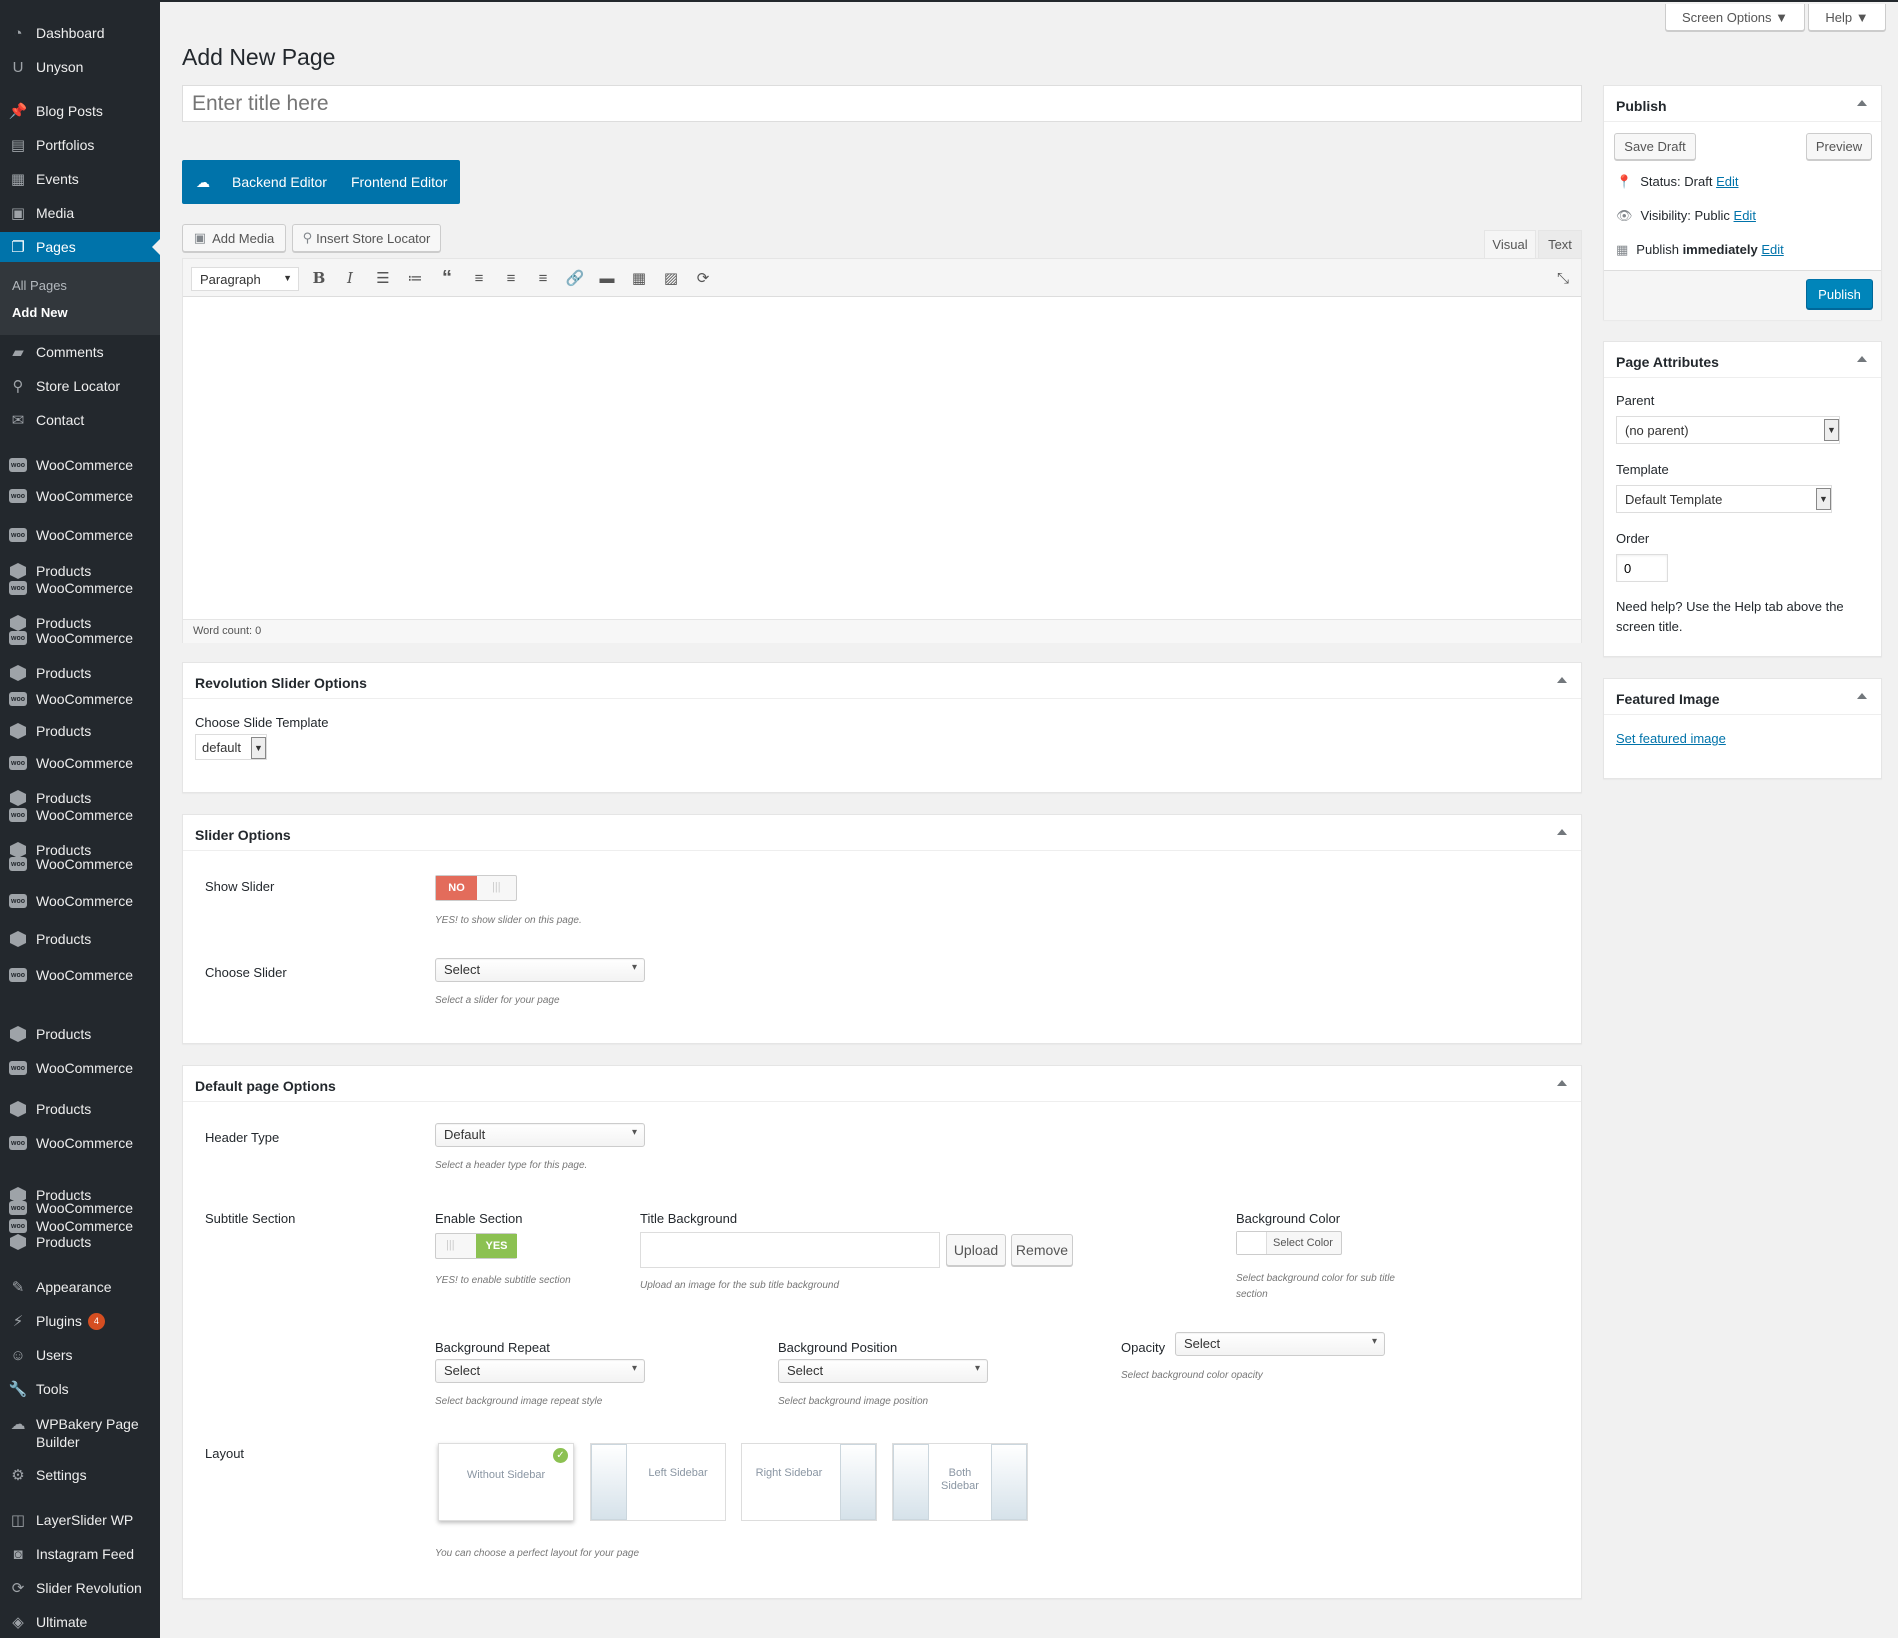 This screenshot has width=1898, height=1638. I want to click on save-draft-button: Save Draft, so click(1655, 146).